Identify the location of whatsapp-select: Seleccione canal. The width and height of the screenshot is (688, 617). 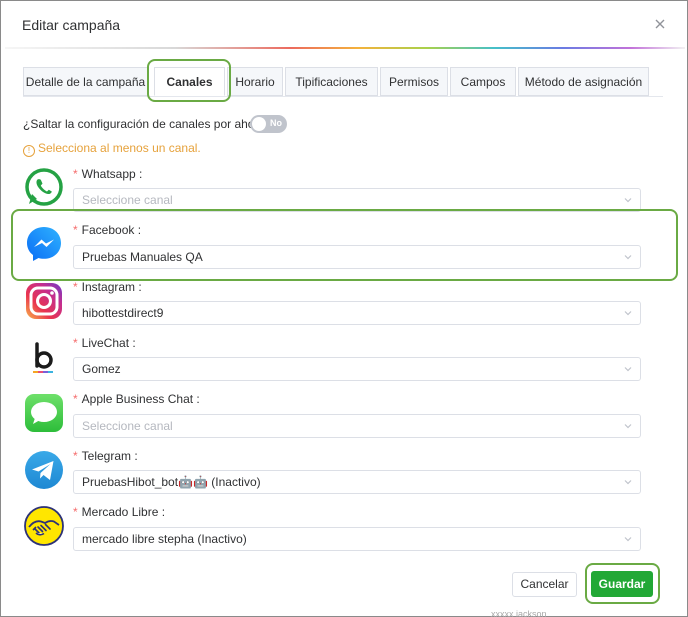
(357, 200).